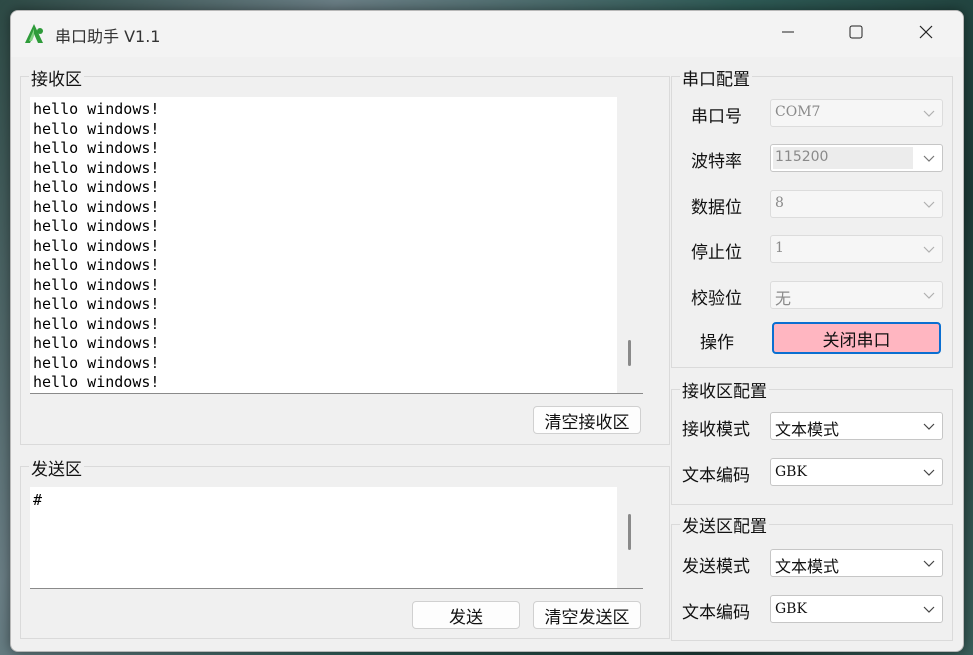 The width and height of the screenshot is (973, 655). I want to click on receive-config-title: 接收区配置, so click(724, 389).